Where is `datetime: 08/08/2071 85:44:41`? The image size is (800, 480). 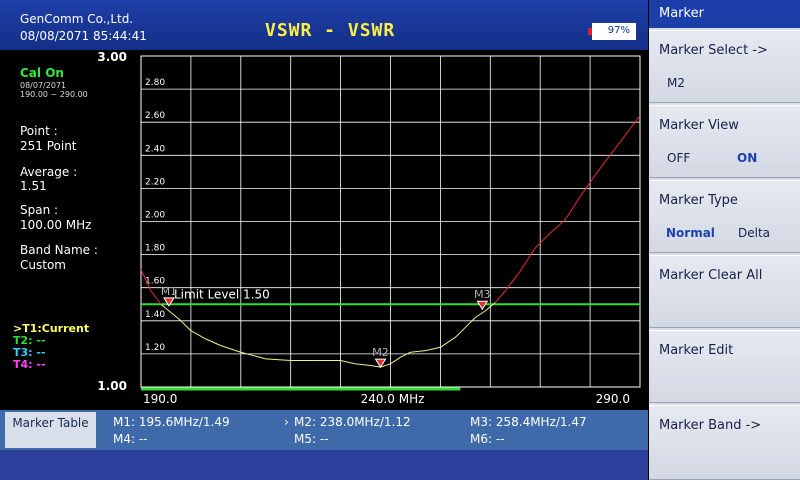 datetime: 08/08/2071 85:44:41 is located at coordinates (83, 36).